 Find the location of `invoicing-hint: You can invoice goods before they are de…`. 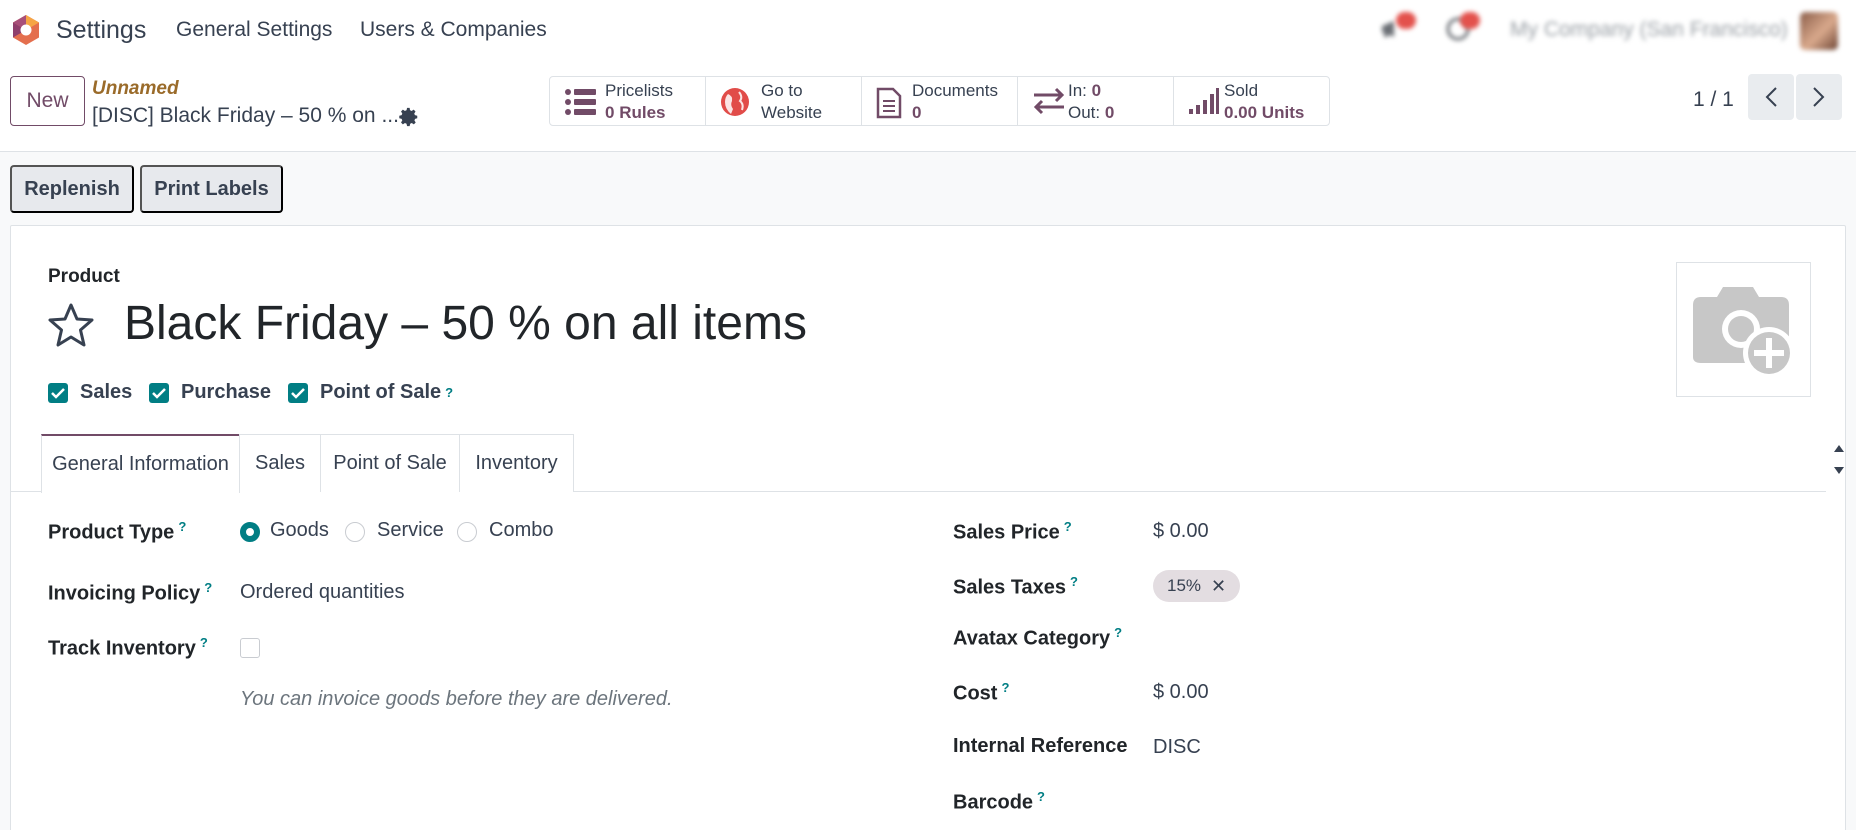

invoicing-hint: You can invoice goods before they are de… is located at coordinates (456, 699).